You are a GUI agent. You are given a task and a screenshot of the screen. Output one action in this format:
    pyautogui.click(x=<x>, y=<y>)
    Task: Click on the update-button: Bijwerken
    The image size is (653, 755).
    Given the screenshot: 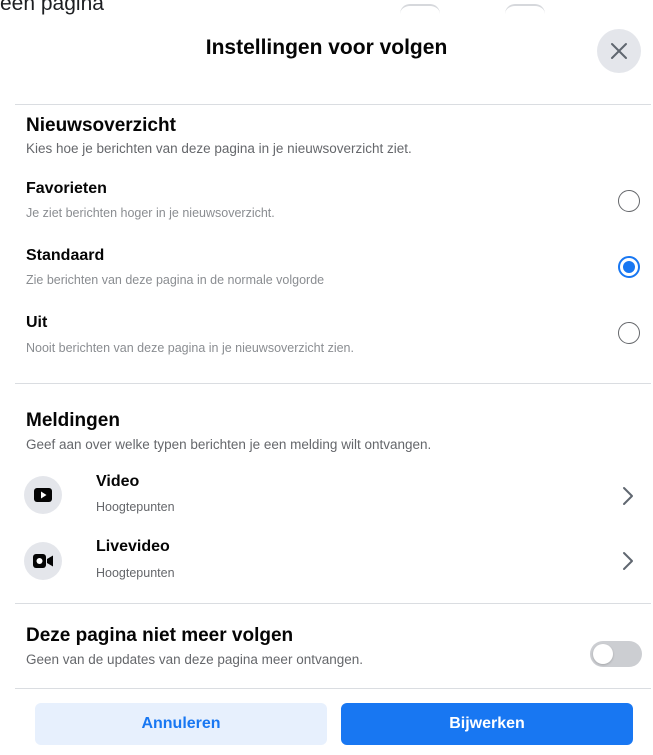 What is the action you would take?
    pyautogui.click(x=487, y=724)
    